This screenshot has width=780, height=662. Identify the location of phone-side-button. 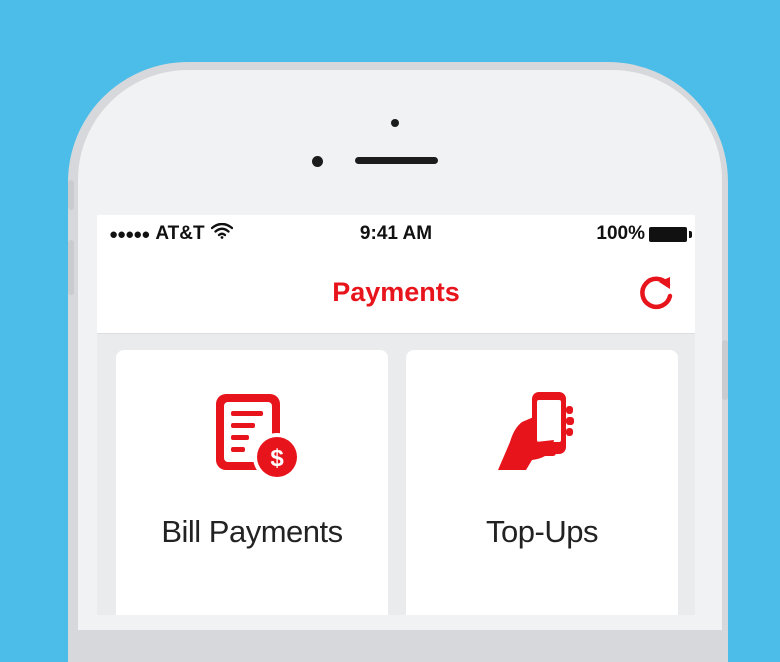
(71, 195).